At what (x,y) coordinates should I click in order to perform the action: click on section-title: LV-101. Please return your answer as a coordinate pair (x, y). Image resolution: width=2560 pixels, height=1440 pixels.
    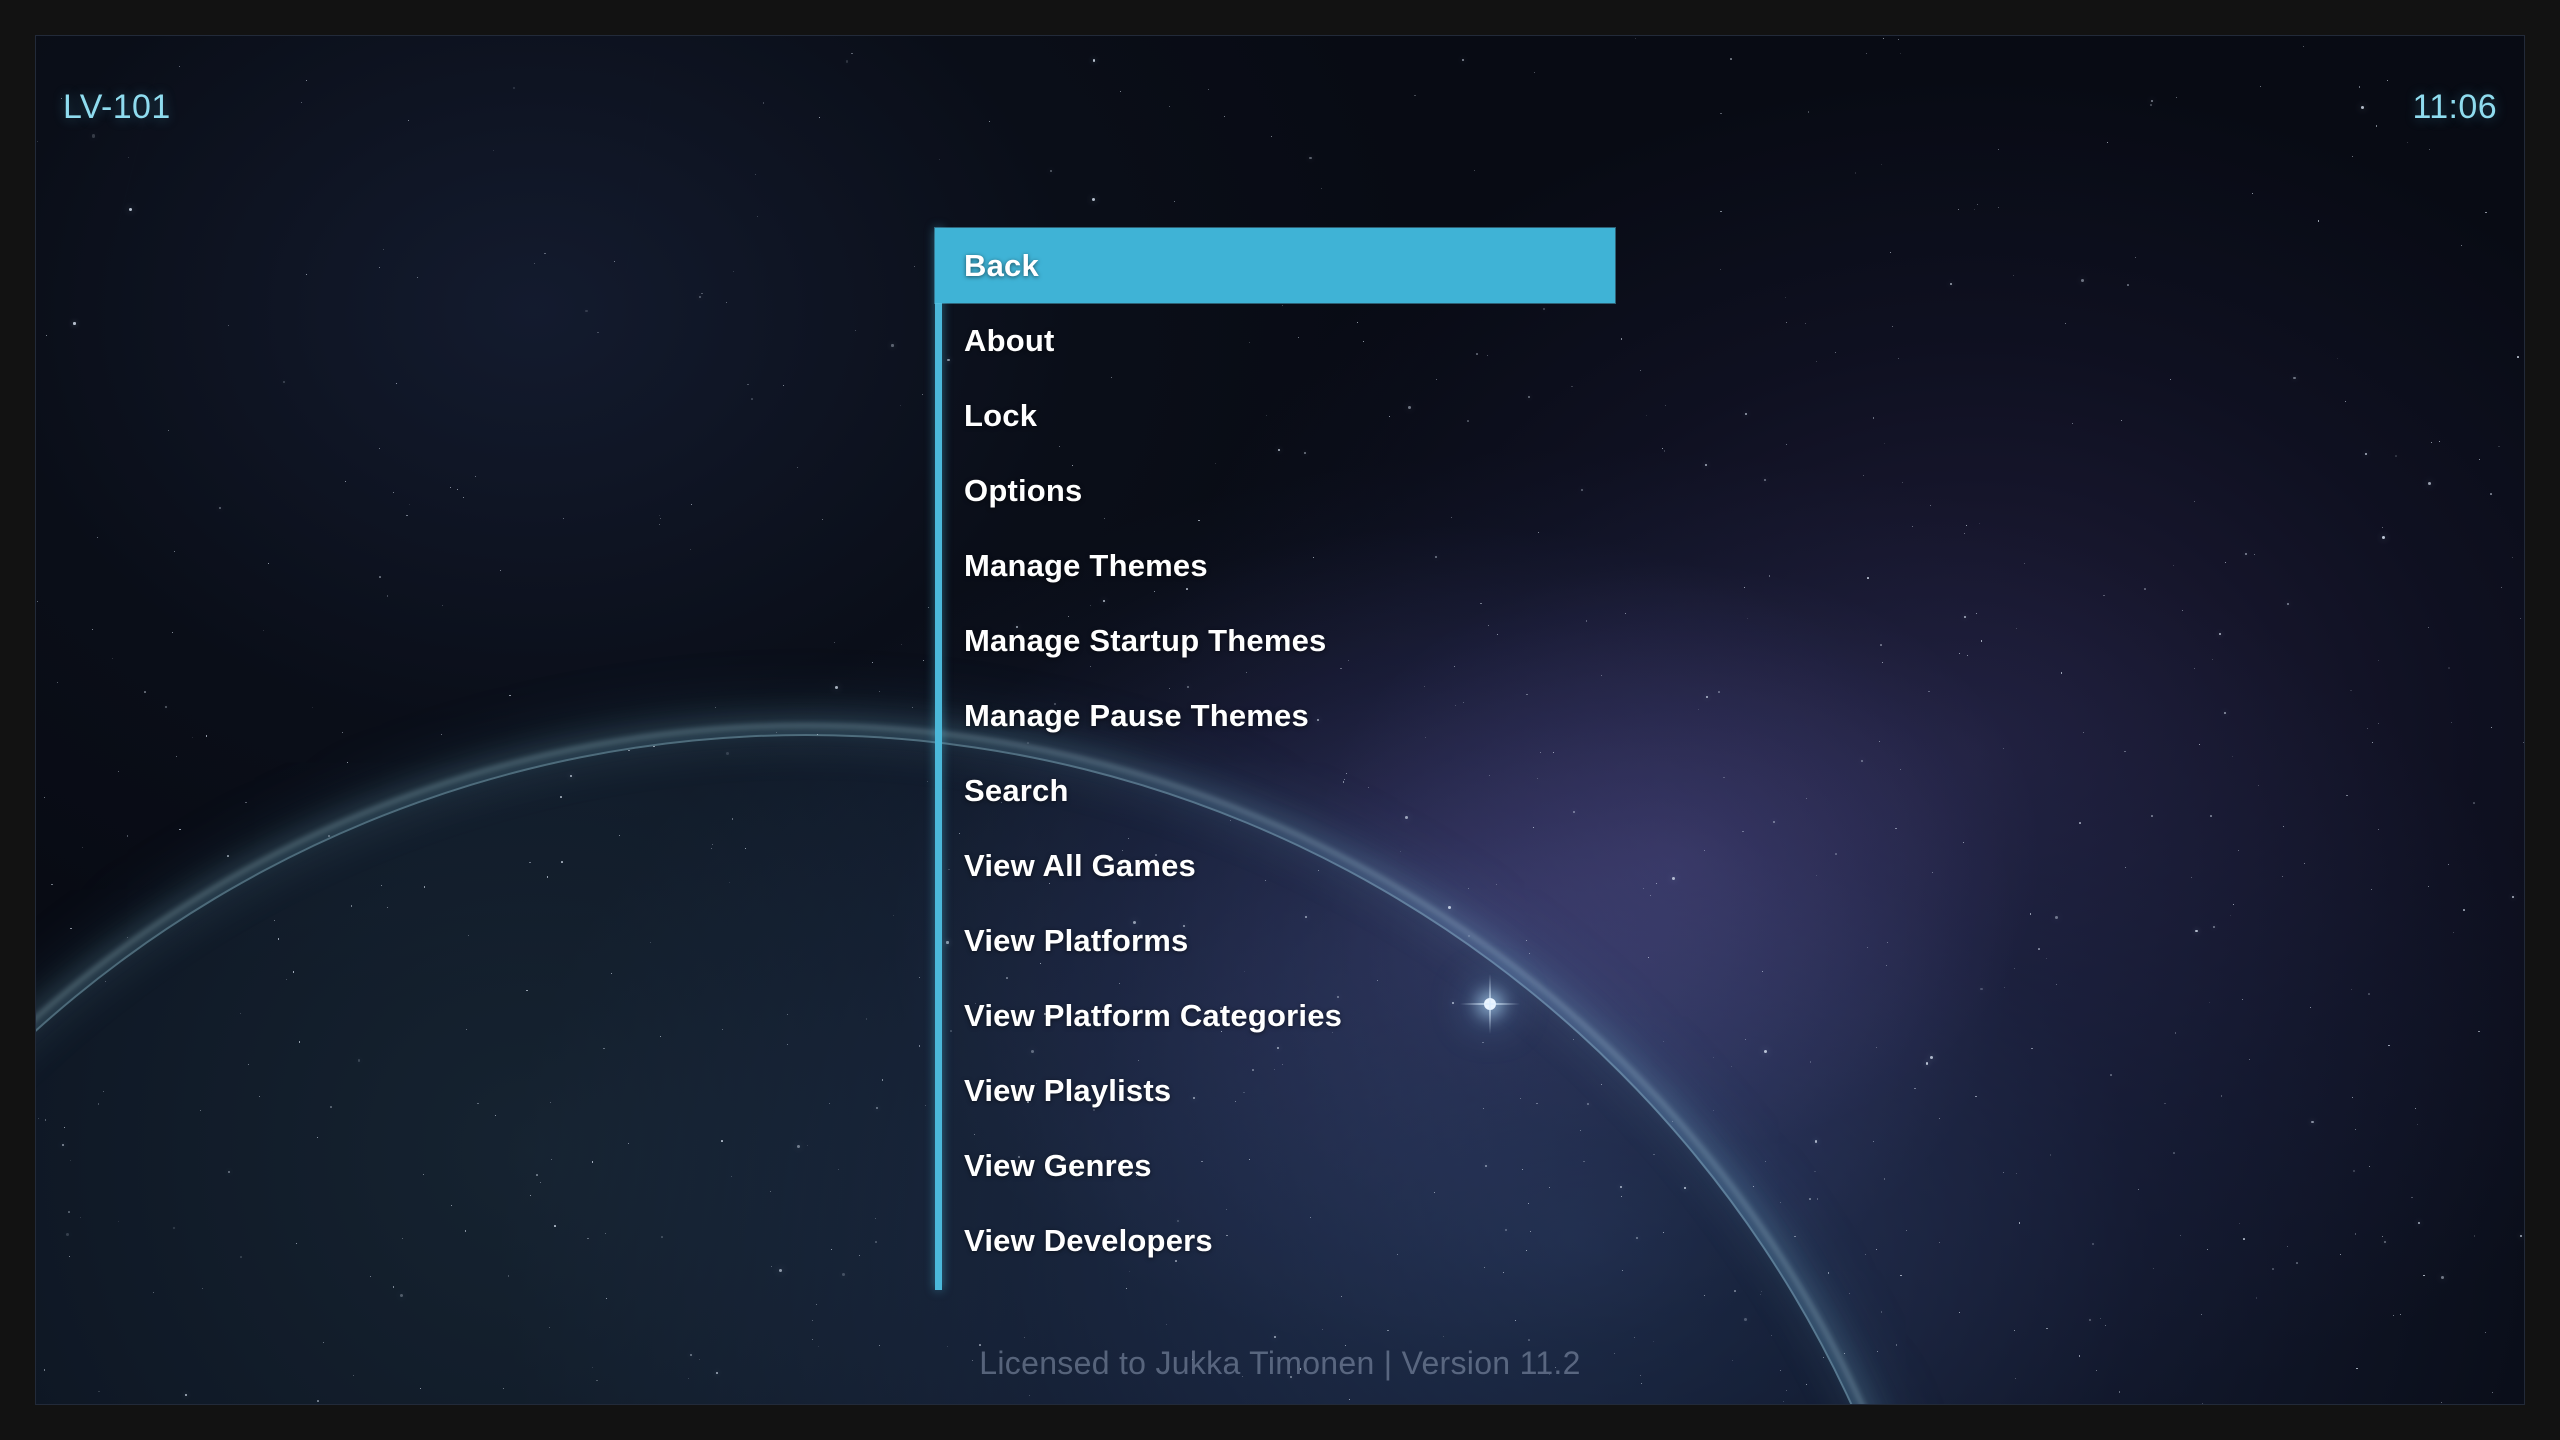
    Looking at the image, I should click on (117, 107).